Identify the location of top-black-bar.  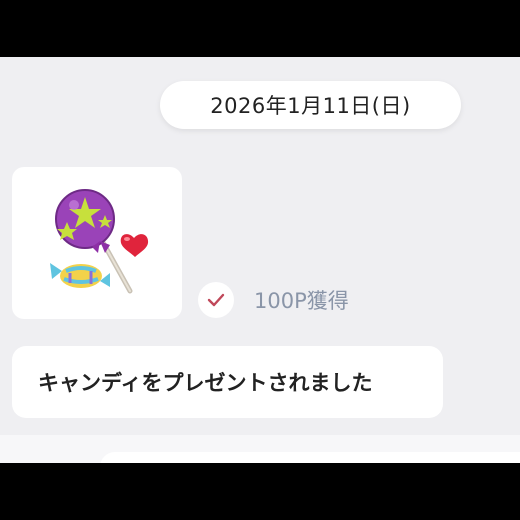
(260, 28).